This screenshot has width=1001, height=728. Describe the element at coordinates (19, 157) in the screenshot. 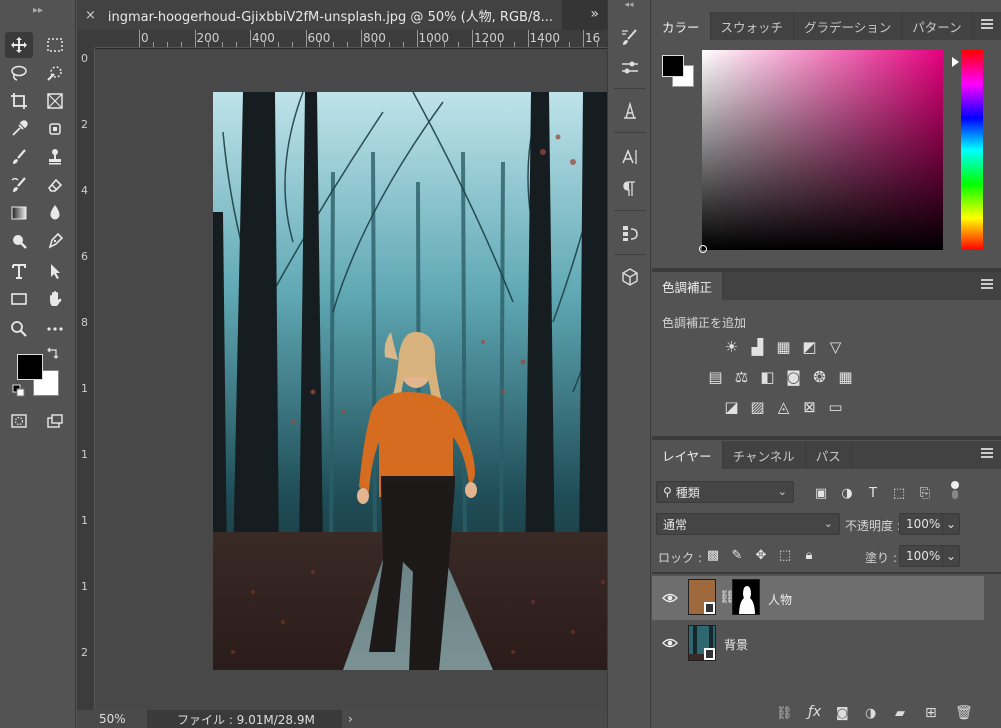

I see `brush-tool-icon` at that location.